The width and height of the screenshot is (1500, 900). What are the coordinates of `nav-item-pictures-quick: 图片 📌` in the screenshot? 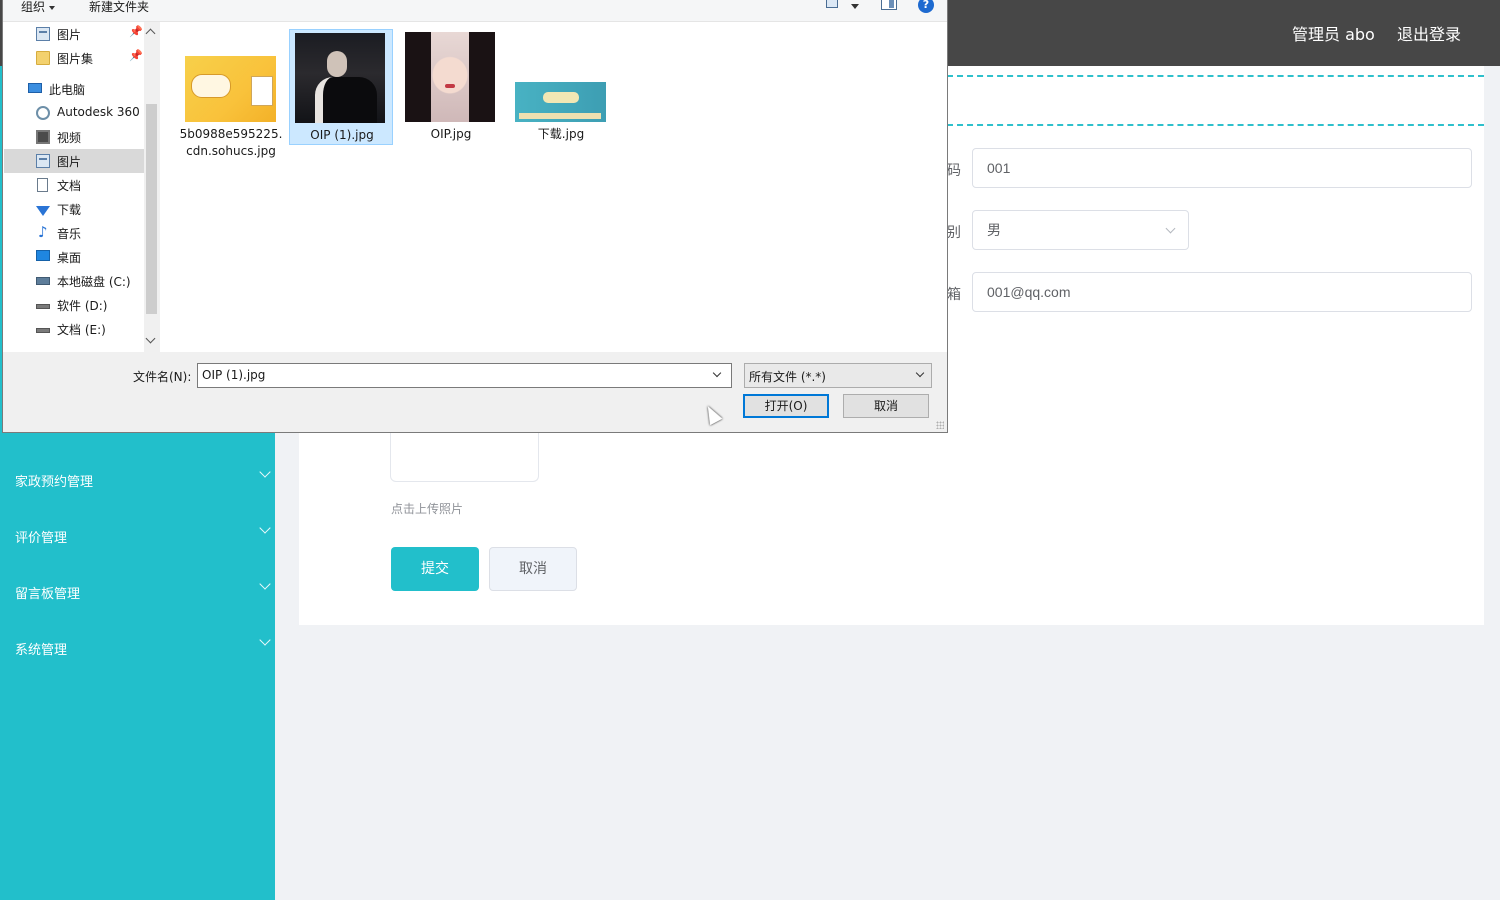 It's located at (74, 34).